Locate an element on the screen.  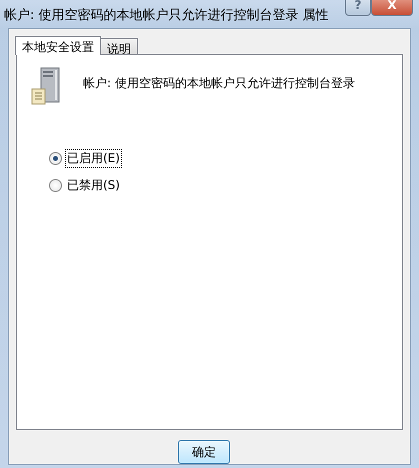
window-title: 帐户: 使用空密码的本地帐户只允许进行控制台登录 属性 is located at coordinates (166, 15).